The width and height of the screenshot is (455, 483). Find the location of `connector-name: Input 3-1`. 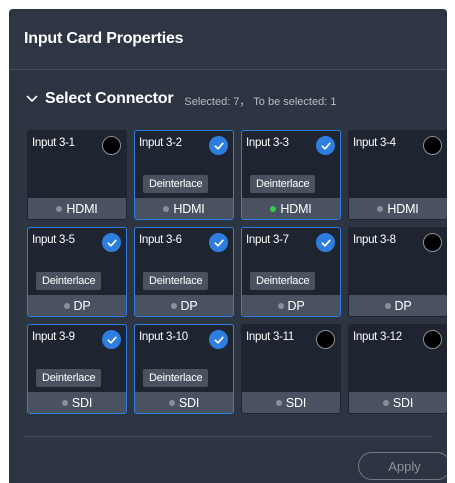

connector-name: Input 3-1 is located at coordinates (53, 143).